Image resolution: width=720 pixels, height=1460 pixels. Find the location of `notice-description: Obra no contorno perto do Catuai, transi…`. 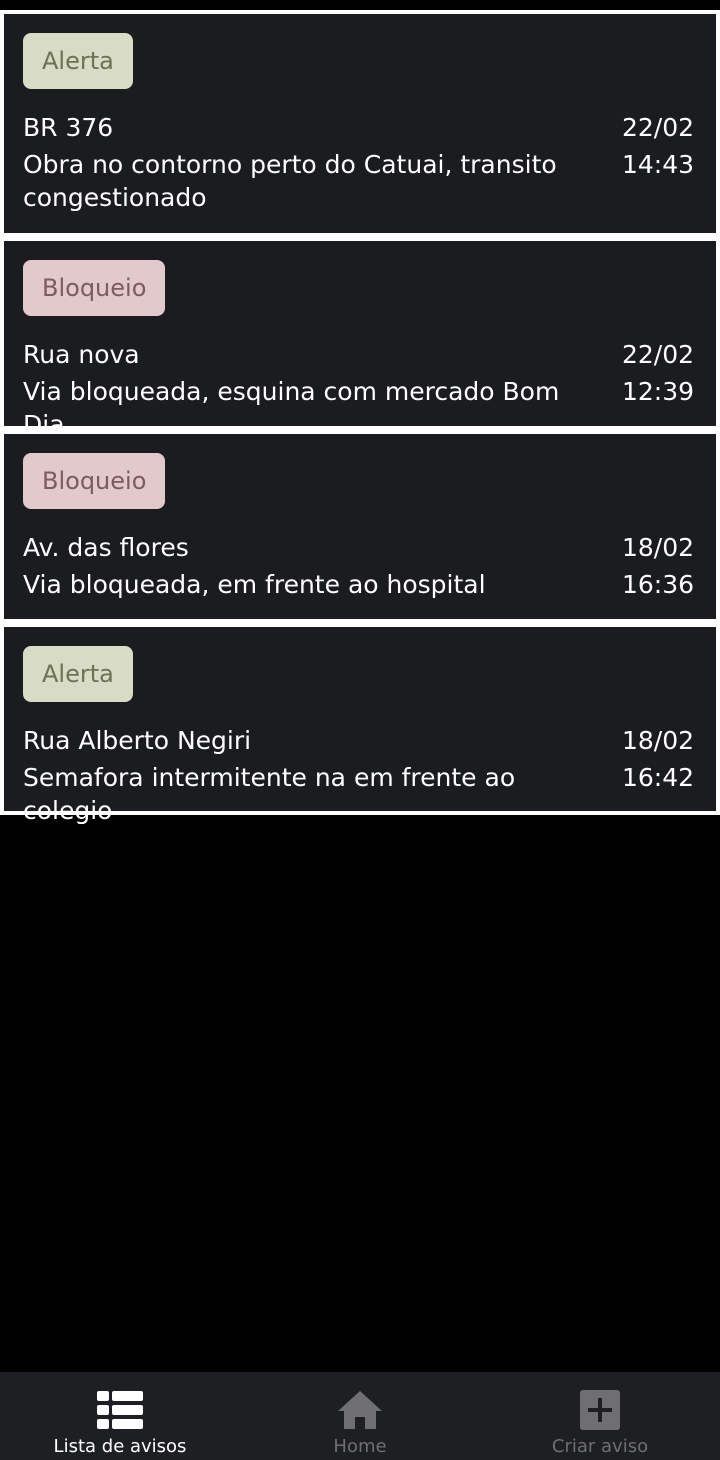

notice-description: Obra no contorno perto do Catuai, transi… is located at coordinates (290, 181).